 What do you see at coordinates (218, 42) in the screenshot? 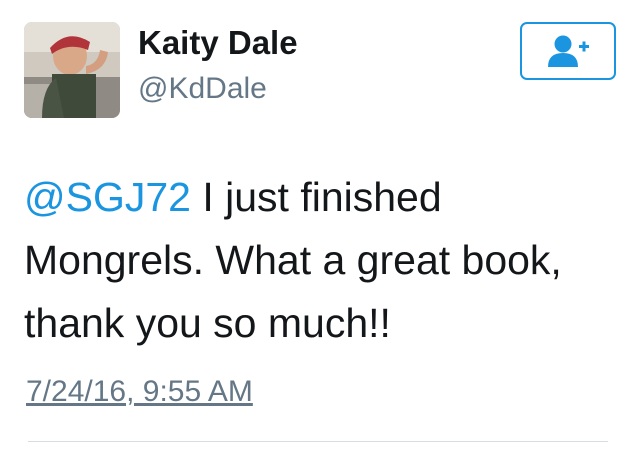
I see `display-name: Kaity Dale` at bounding box center [218, 42].